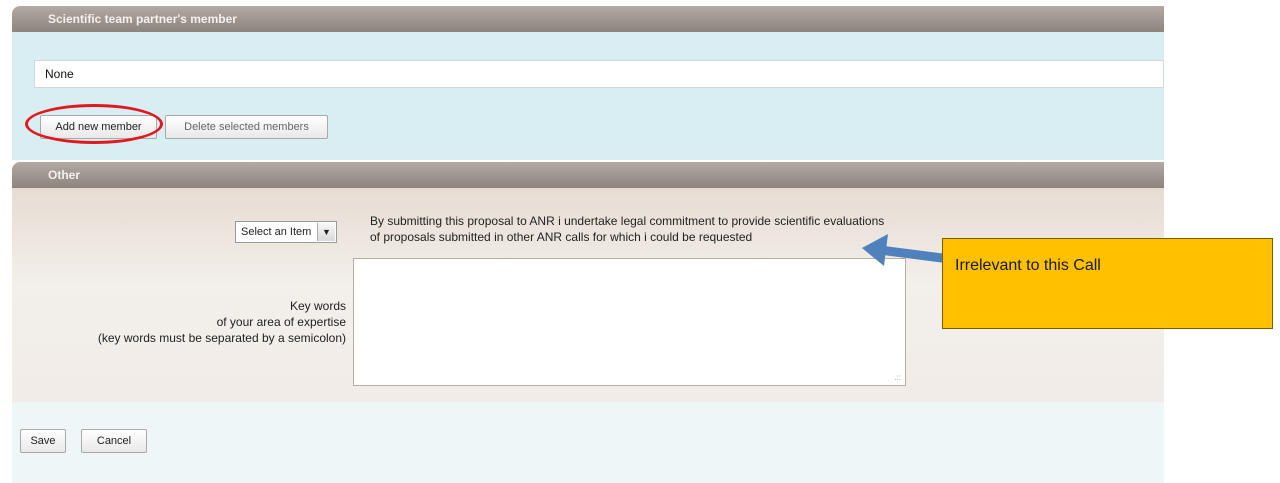 This screenshot has height=483, width=1280. What do you see at coordinates (64, 175) in the screenshot?
I see `other-section-title: Other` at bounding box center [64, 175].